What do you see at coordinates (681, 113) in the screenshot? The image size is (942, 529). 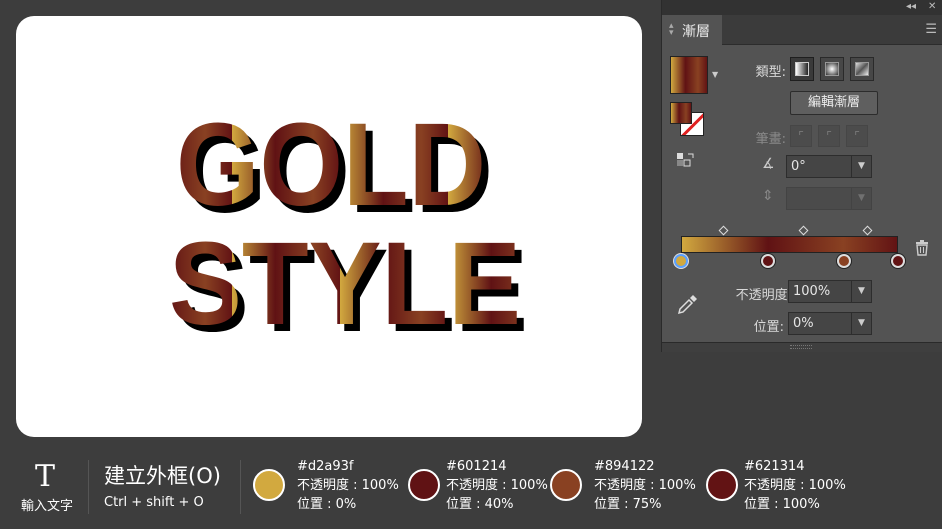 I see `fill-swatch` at bounding box center [681, 113].